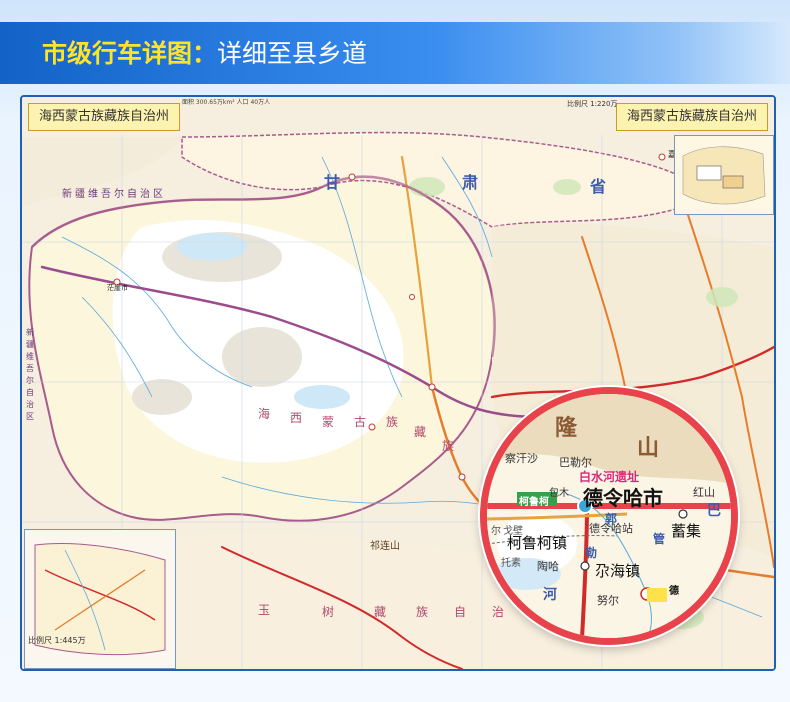  Describe the element at coordinates (608, 600) in the screenshot. I see `zoom-place-15: 努尔` at that location.